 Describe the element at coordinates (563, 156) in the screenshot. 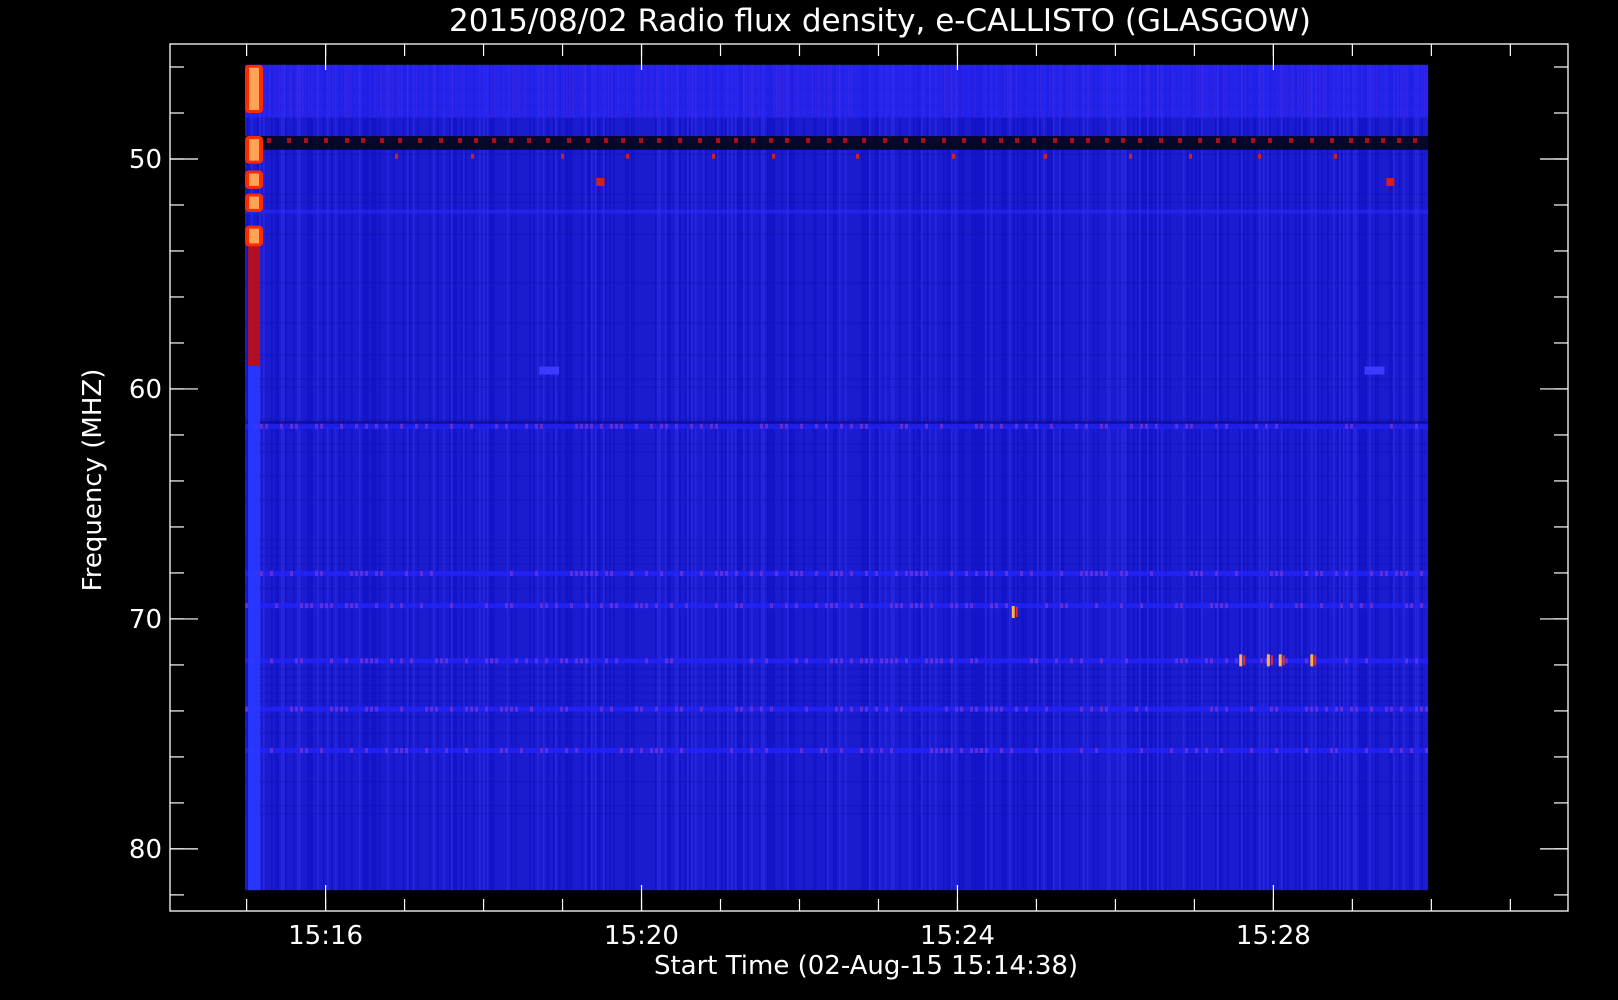

I see `red-speck` at that location.